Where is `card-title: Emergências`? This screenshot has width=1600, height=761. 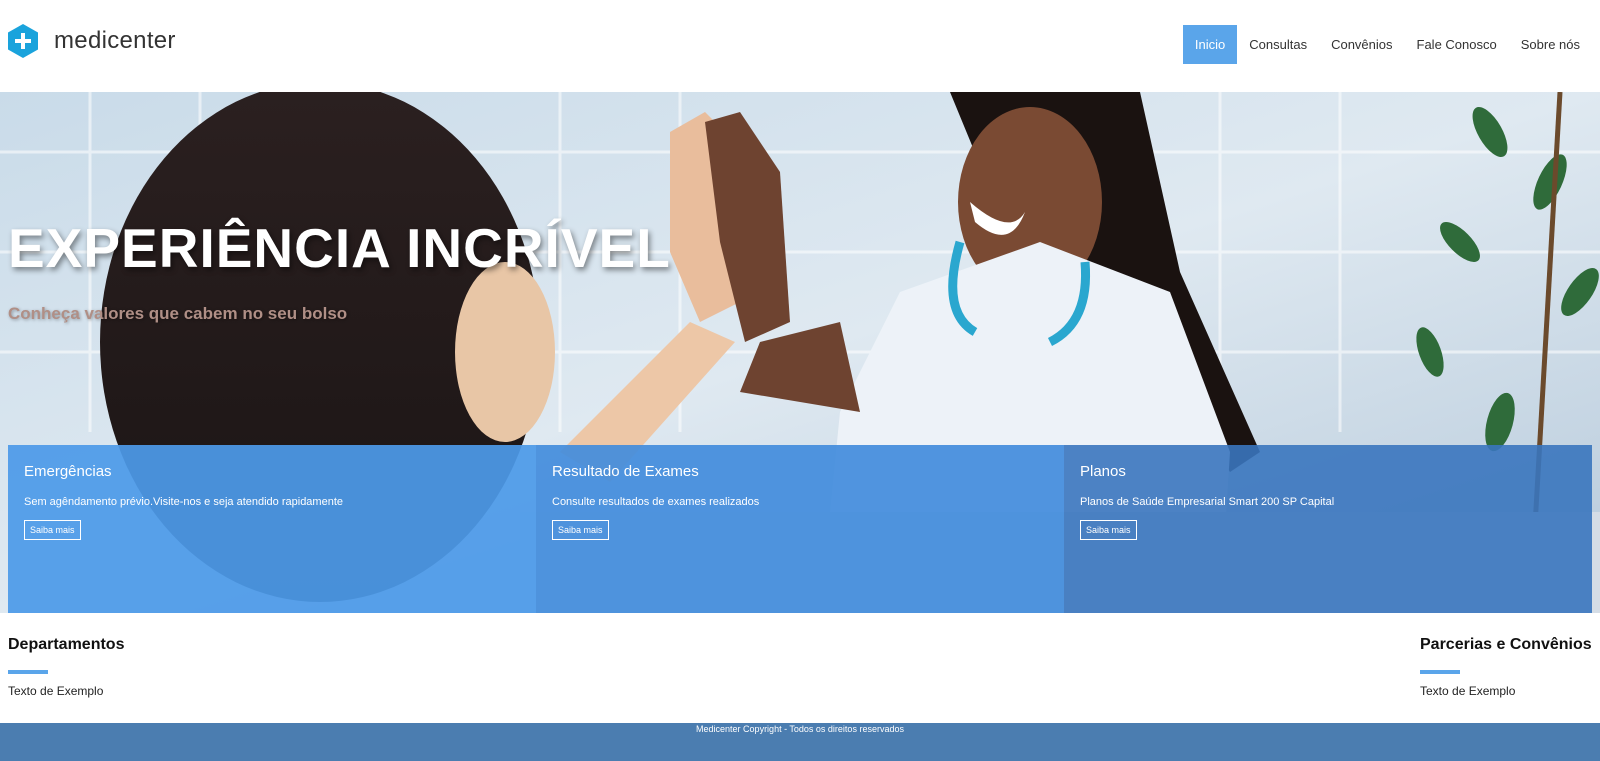 card-title: Emergências is located at coordinates (68, 471).